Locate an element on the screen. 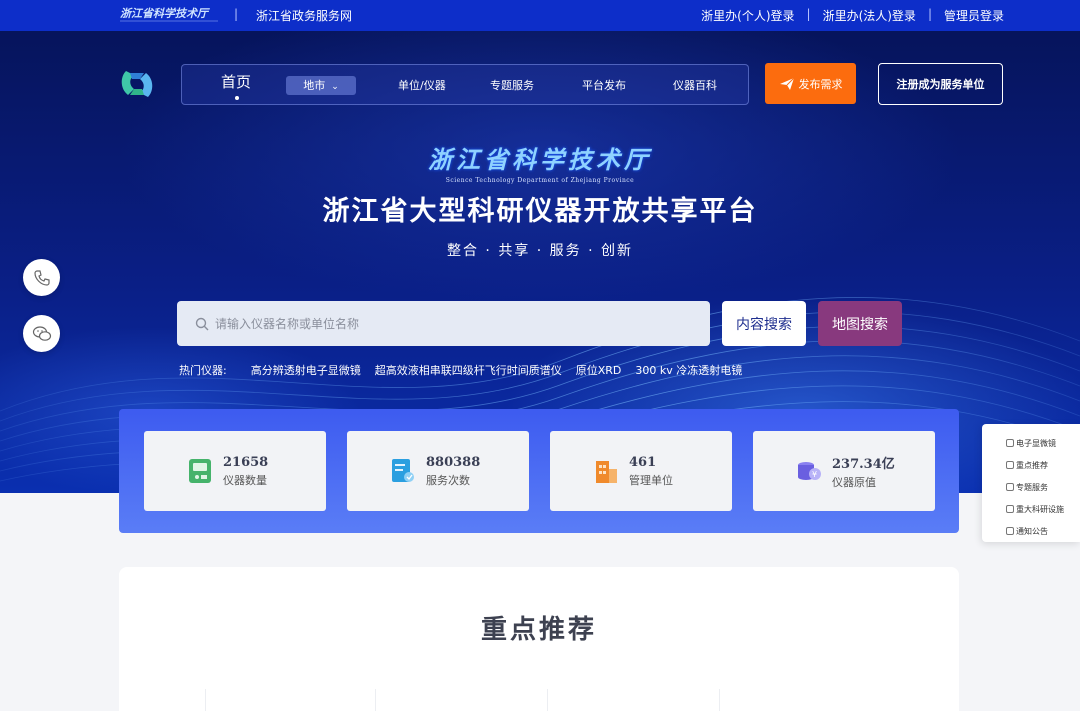 The image size is (1080, 711). nav-item-wiki: 仪器百科 is located at coordinates (695, 85).